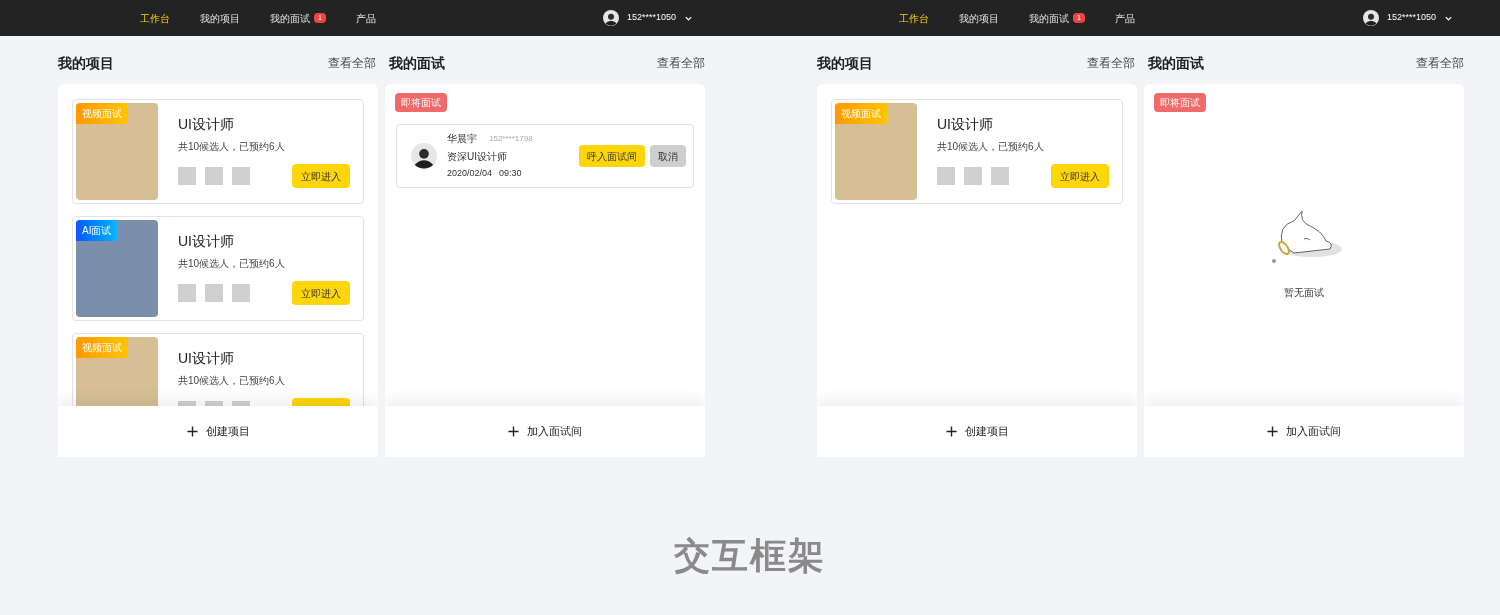 The width and height of the screenshot is (1500, 615). Describe the element at coordinates (750, 556) in the screenshot. I see `caption: 交互框架` at that location.